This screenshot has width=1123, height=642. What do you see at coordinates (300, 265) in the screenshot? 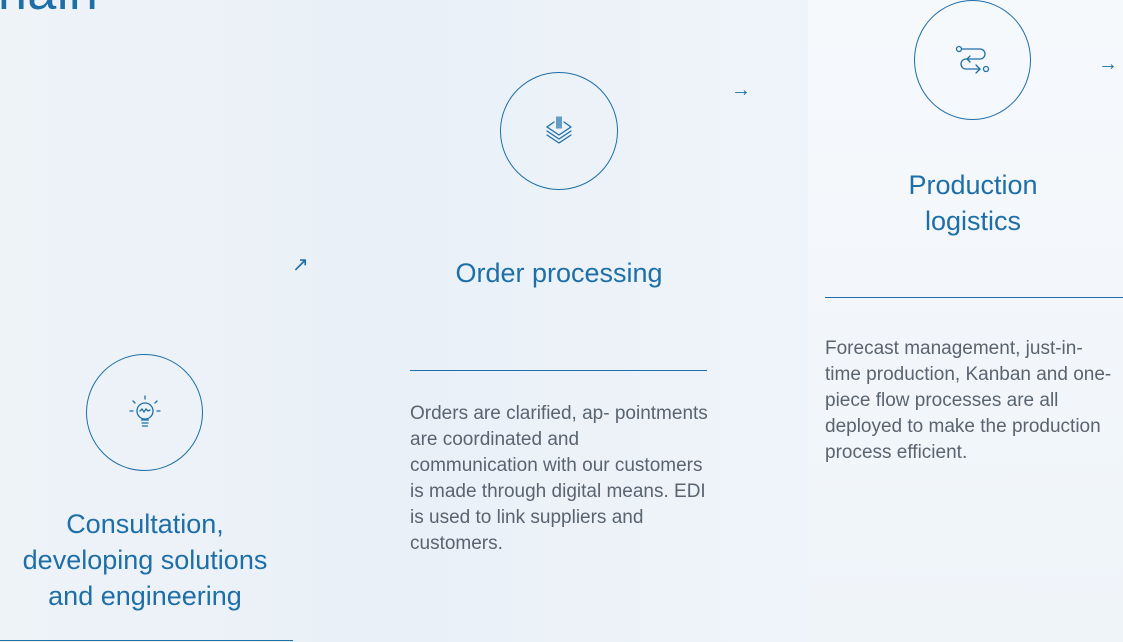
I see `arrow-up-right-icon: ↗` at bounding box center [300, 265].